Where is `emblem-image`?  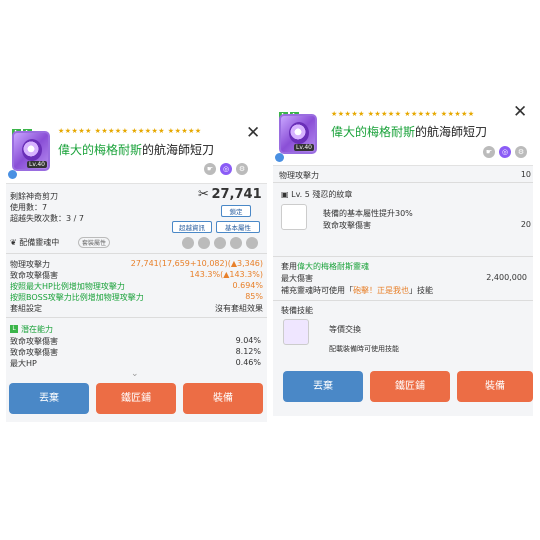
emblem-image is located at coordinates (294, 217).